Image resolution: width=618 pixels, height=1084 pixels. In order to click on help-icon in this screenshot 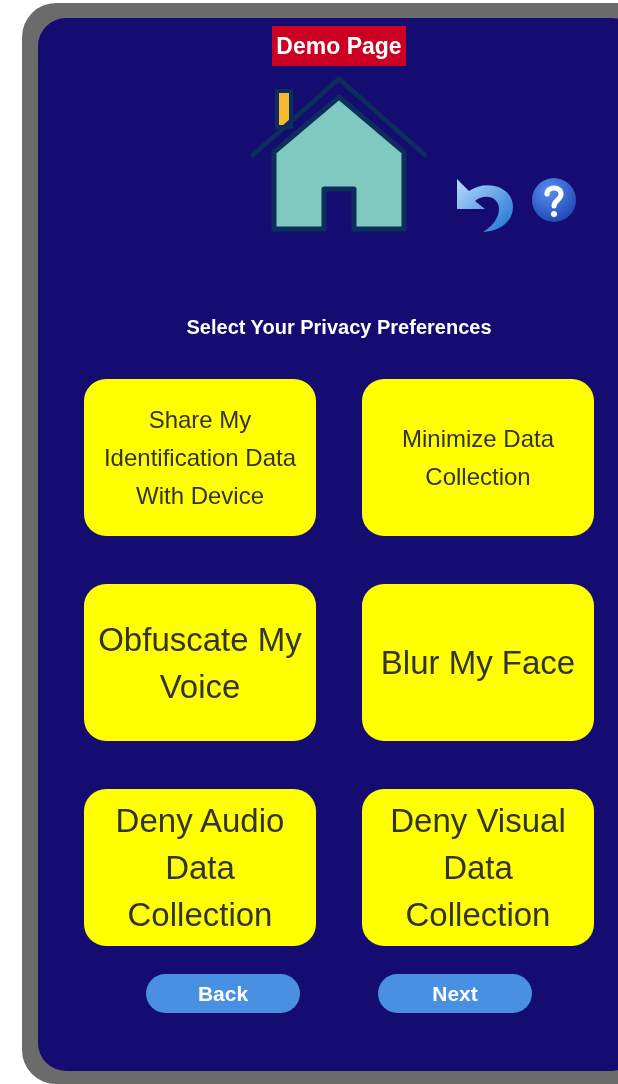, I will do `click(554, 200)`.